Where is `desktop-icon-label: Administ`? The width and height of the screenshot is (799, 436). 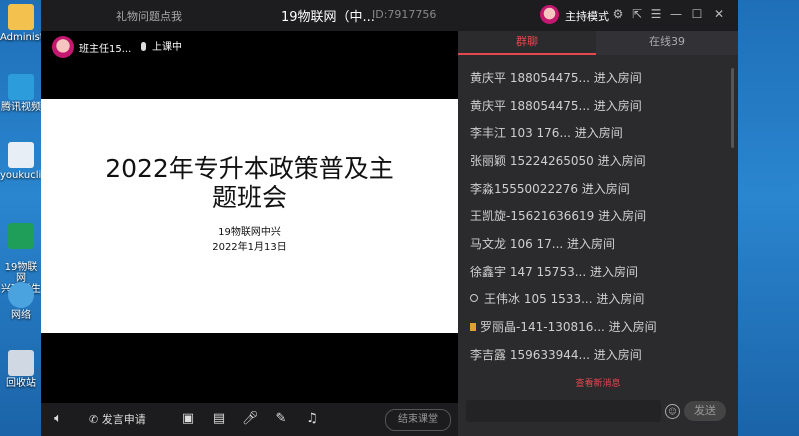 desktop-icon-label: Administ is located at coordinates (22, 37).